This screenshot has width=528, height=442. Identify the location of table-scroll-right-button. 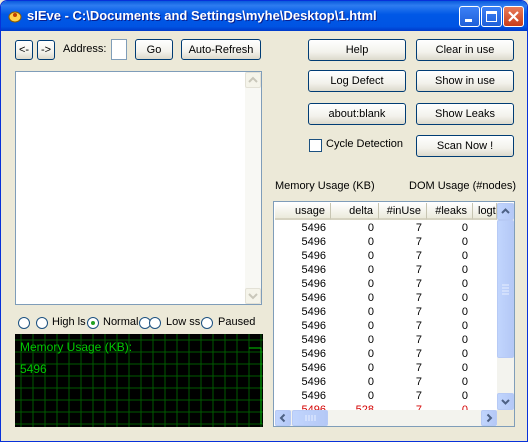
(489, 418).